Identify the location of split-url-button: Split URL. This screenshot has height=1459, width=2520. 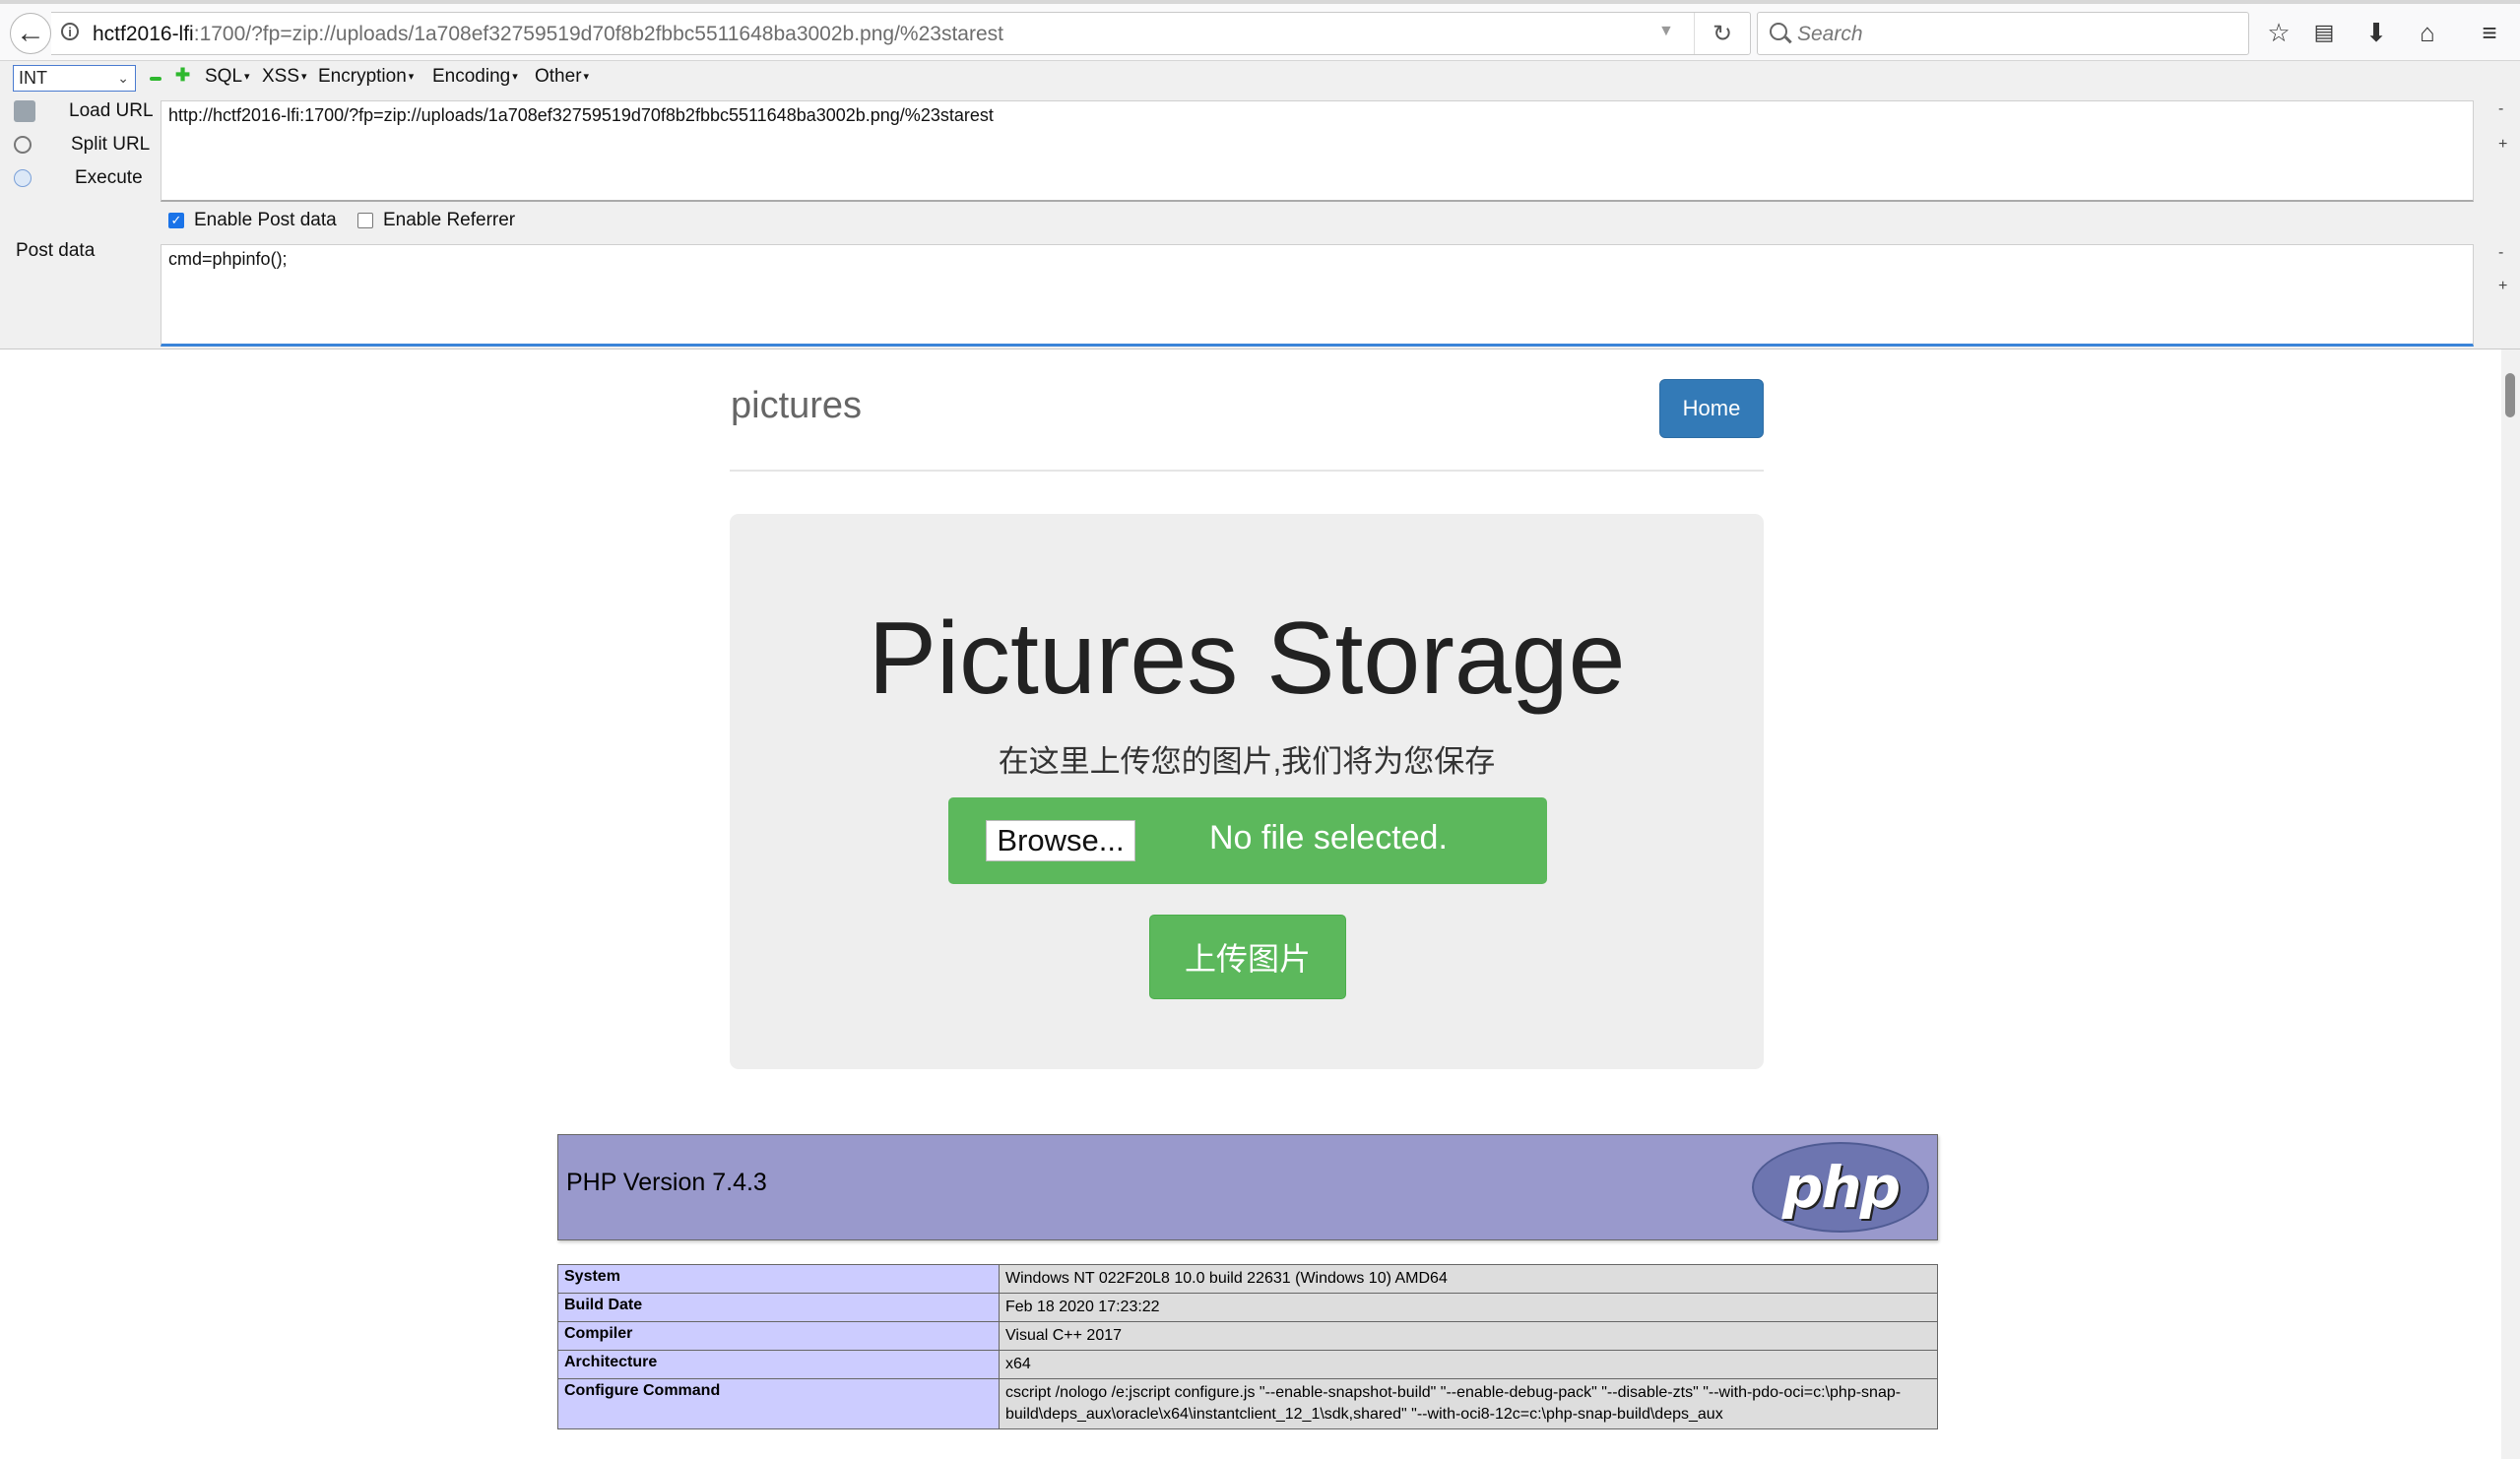
(82, 145).